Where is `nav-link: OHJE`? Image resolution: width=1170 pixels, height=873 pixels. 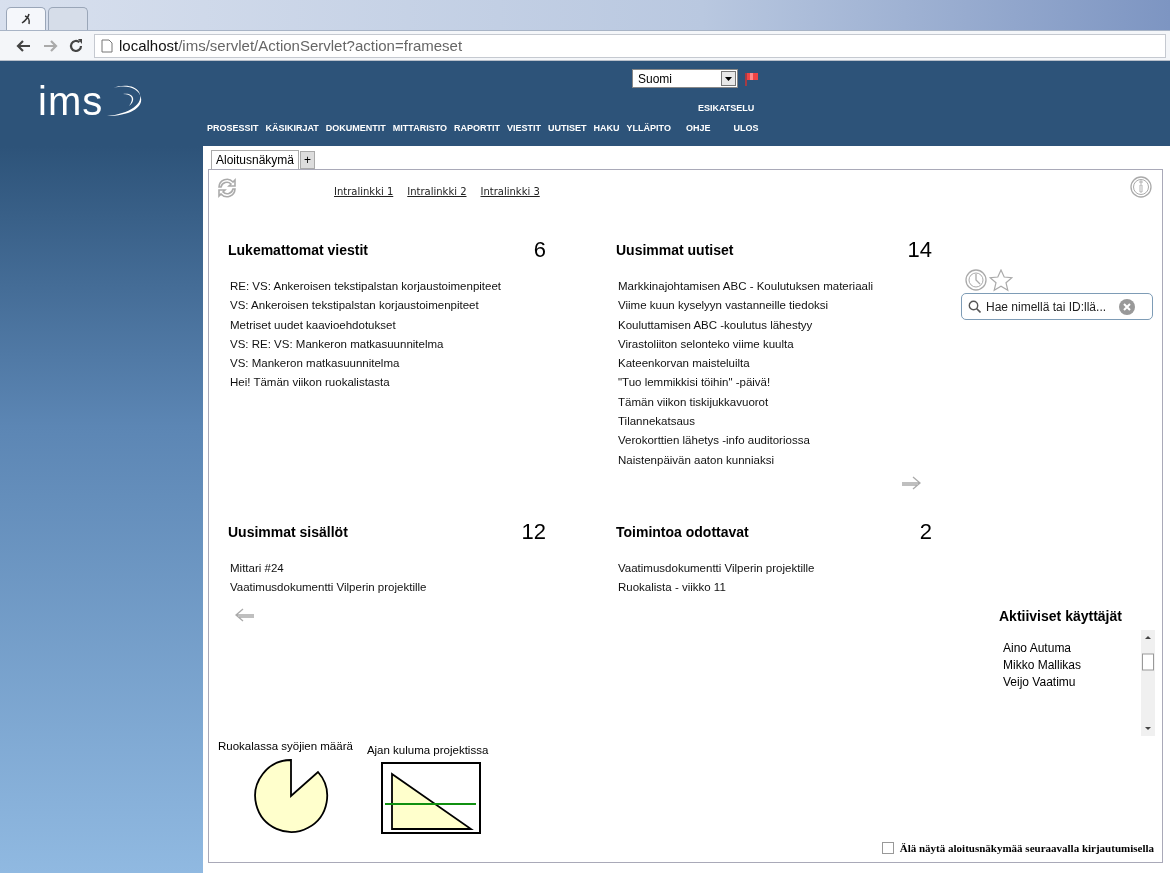
nav-link: OHJE is located at coordinates (698, 128).